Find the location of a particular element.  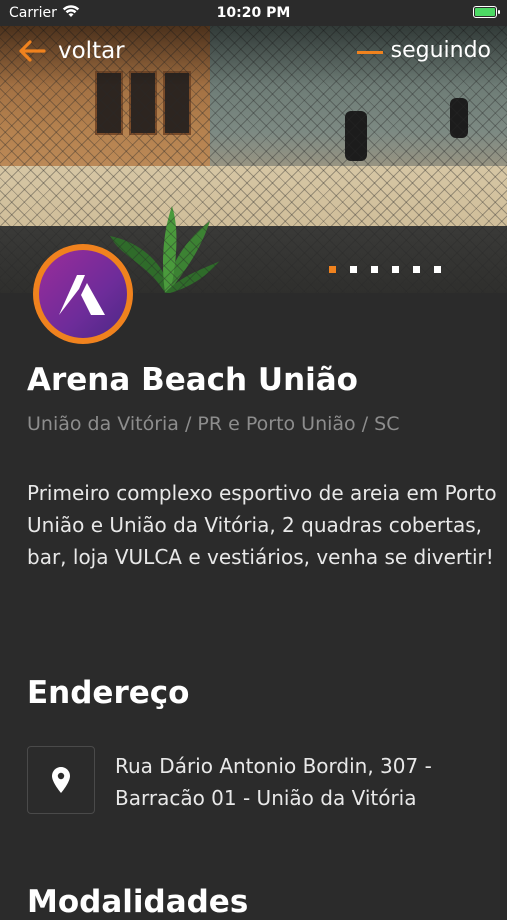

address-section-title: Endereço is located at coordinates (108, 693).